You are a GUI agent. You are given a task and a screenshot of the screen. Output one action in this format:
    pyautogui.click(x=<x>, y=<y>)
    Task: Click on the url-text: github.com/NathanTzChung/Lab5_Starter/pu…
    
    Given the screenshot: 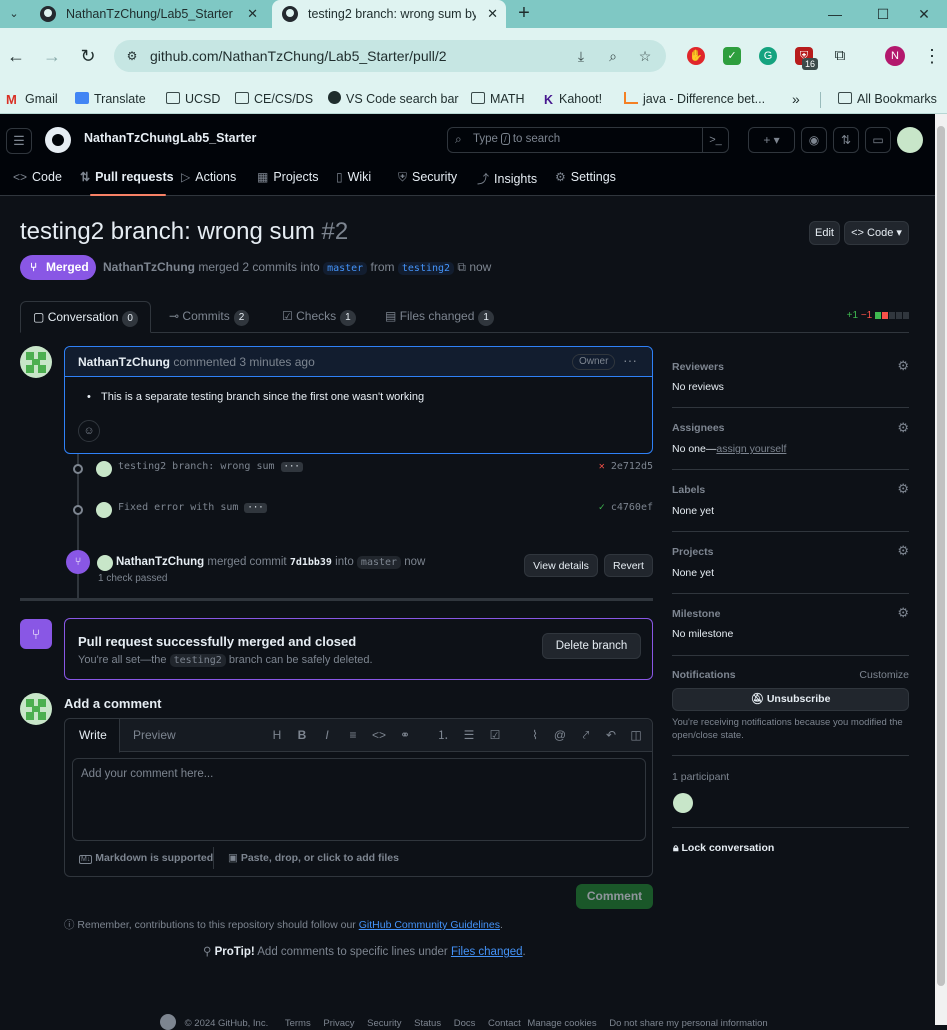 What is the action you would take?
    pyautogui.click(x=298, y=56)
    